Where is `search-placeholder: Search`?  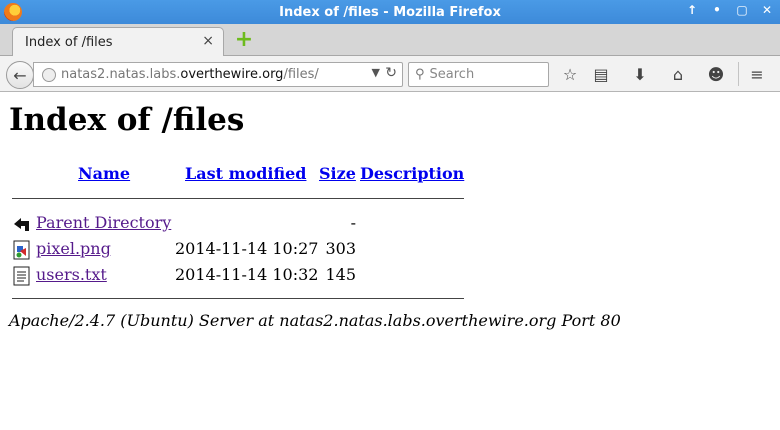 search-placeholder: Search is located at coordinates (452, 74).